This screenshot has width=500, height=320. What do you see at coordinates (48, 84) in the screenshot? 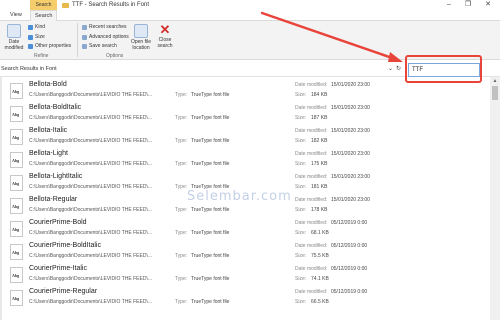
I see `file-name: Bellota-Bold` at bounding box center [48, 84].